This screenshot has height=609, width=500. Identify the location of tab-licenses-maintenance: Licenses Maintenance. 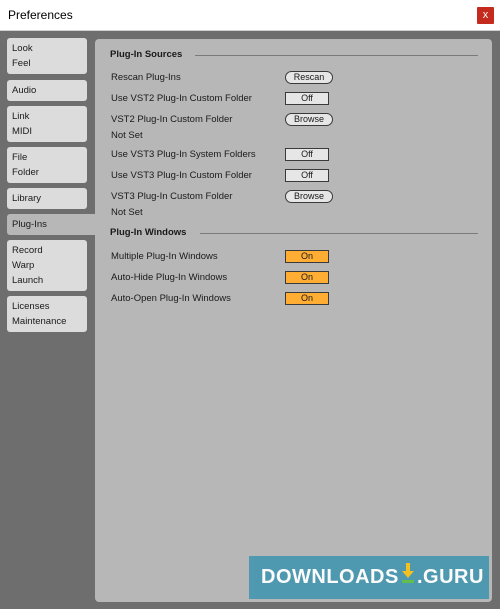
(47, 314).